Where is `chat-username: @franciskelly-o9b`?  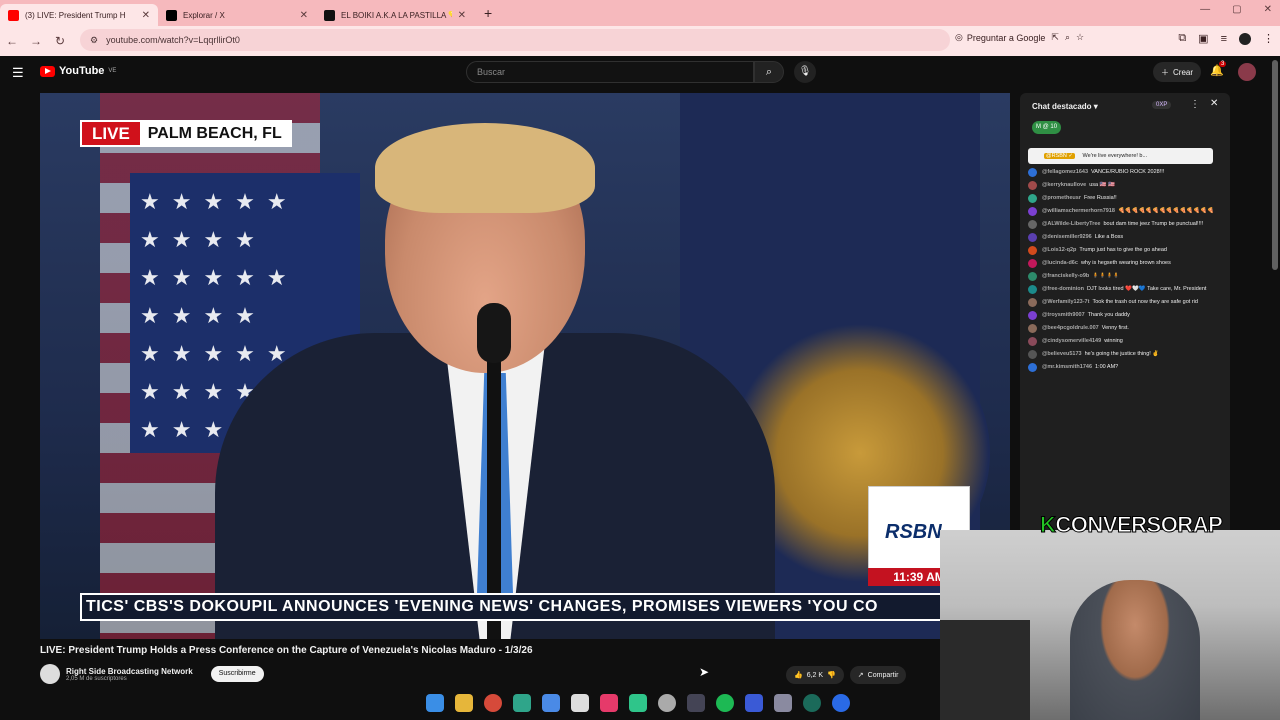 chat-username: @franciskelly-o9b is located at coordinates (1065, 276).